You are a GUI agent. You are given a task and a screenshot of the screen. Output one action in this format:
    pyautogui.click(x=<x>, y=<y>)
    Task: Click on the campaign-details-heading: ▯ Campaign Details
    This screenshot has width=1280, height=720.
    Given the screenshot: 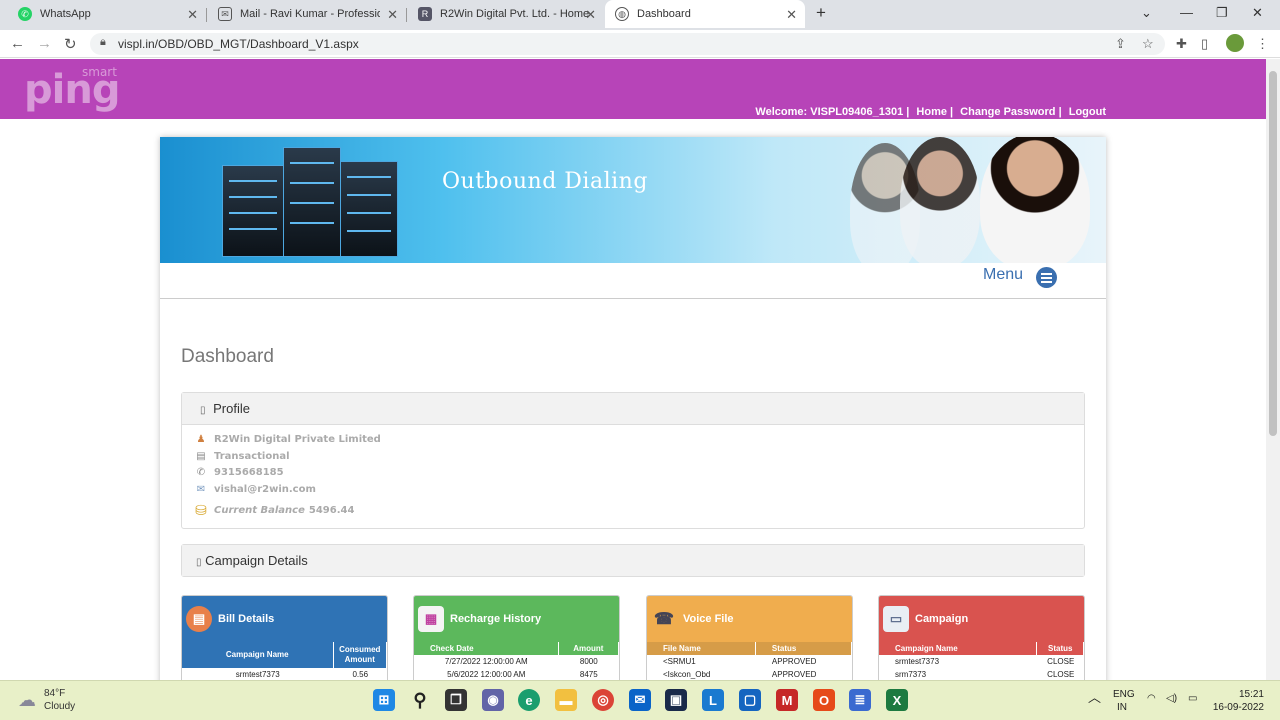 What is the action you would take?
    pyautogui.click(x=633, y=560)
    